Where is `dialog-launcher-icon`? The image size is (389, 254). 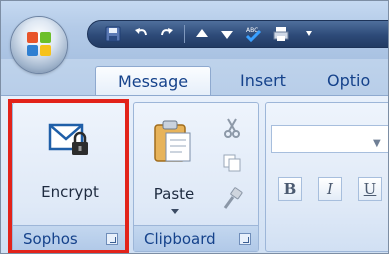
dialog-launcher-icon is located at coordinates (245, 239).